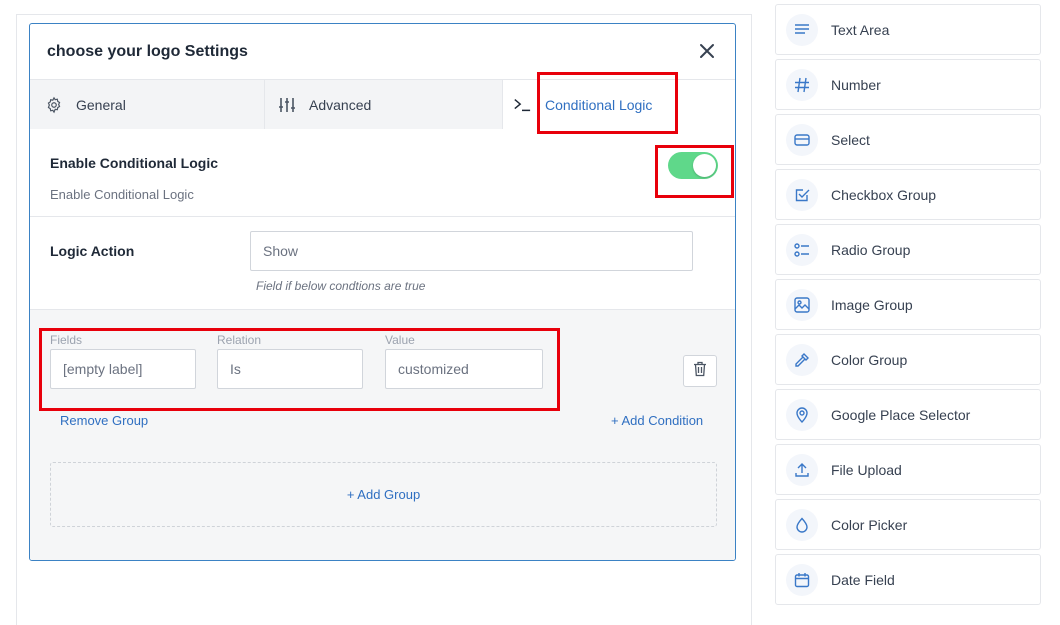  What do you see at coordinates (802, 85) in the screenshot?
I see `hash-icon` at bounding box center [802, 85].